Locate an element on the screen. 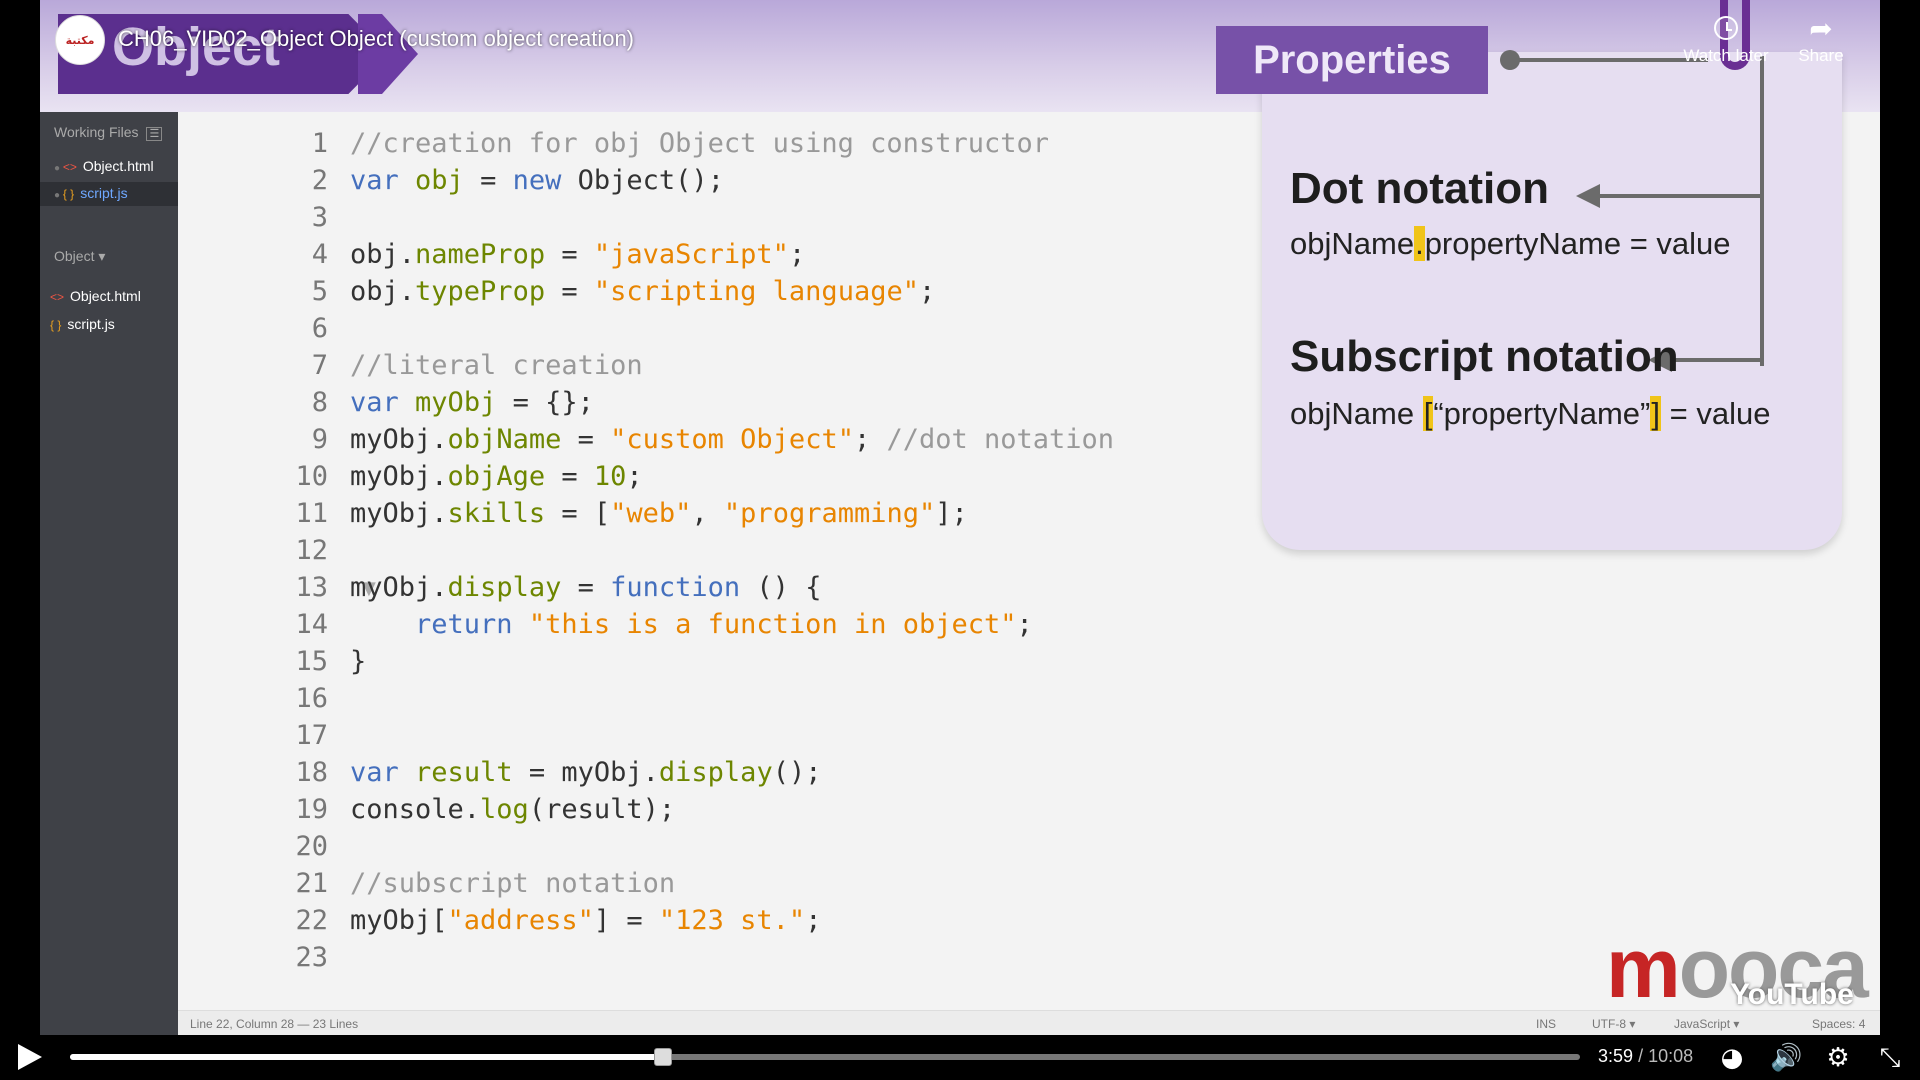 The height and width of the screenshot is (1080, 1920). code-line: myObj.display = function () { is located at coordinates (585, 587).